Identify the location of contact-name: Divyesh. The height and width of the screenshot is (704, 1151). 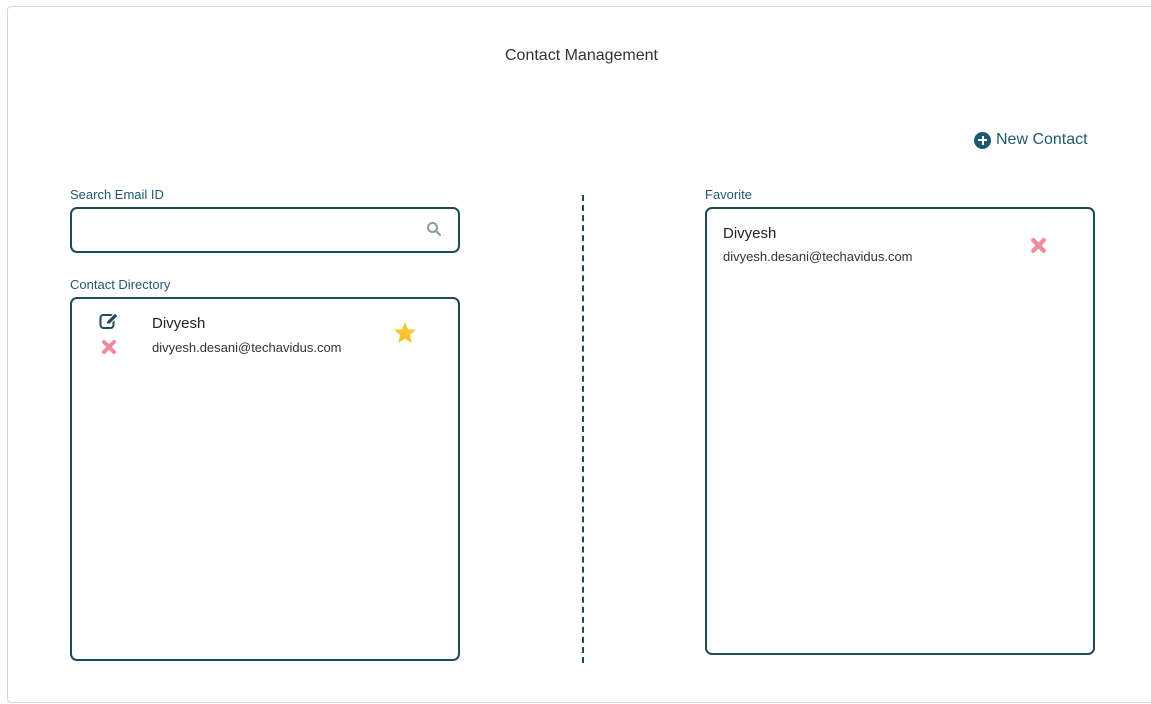
(179, 323).